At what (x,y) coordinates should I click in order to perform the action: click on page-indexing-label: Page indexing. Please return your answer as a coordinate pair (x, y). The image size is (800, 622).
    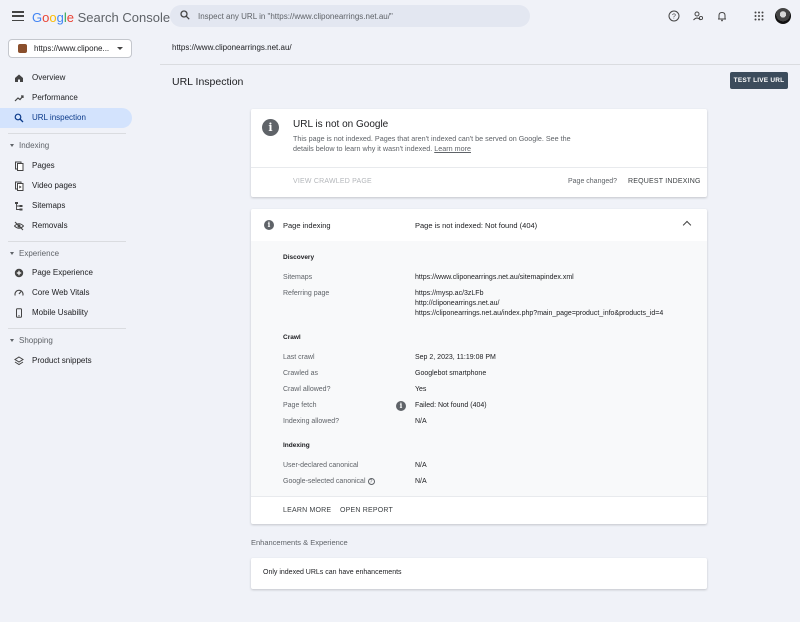
    Looking at the image, I should click on (307, 225).